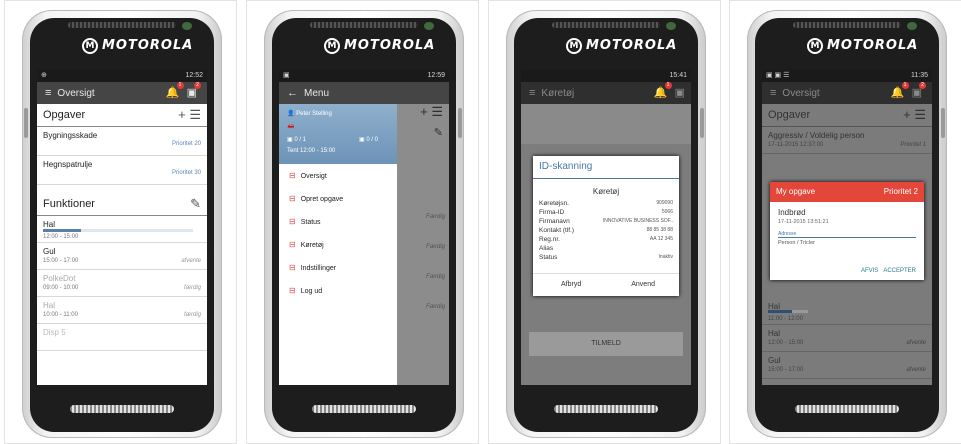  Describe the element at coordinates (796, 243) in the screenshot. I see `address-value: Person / Tricler` at that location.